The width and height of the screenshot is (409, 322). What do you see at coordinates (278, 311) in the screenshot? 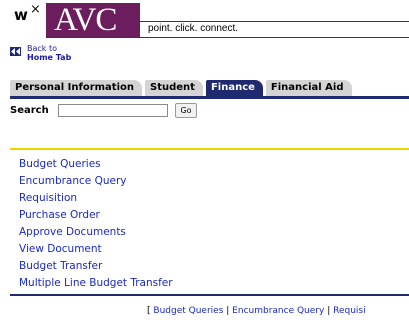
I see `footer-link-encumbrance-query: Encumbrance Query` at bounding box center [278, 311].